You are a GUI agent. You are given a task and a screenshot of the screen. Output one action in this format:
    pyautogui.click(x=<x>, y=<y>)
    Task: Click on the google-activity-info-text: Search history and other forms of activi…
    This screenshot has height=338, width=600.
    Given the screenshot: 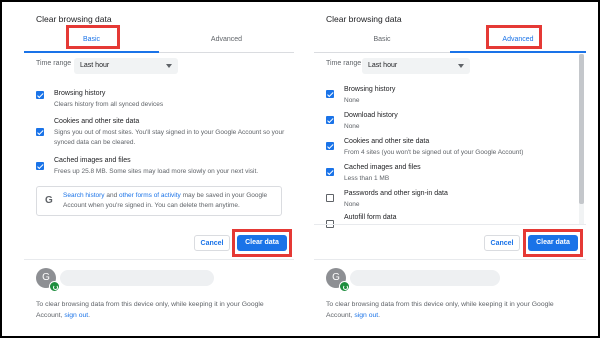 What is the action you would take?
    pyautogui.click(x=170, y=201)
    